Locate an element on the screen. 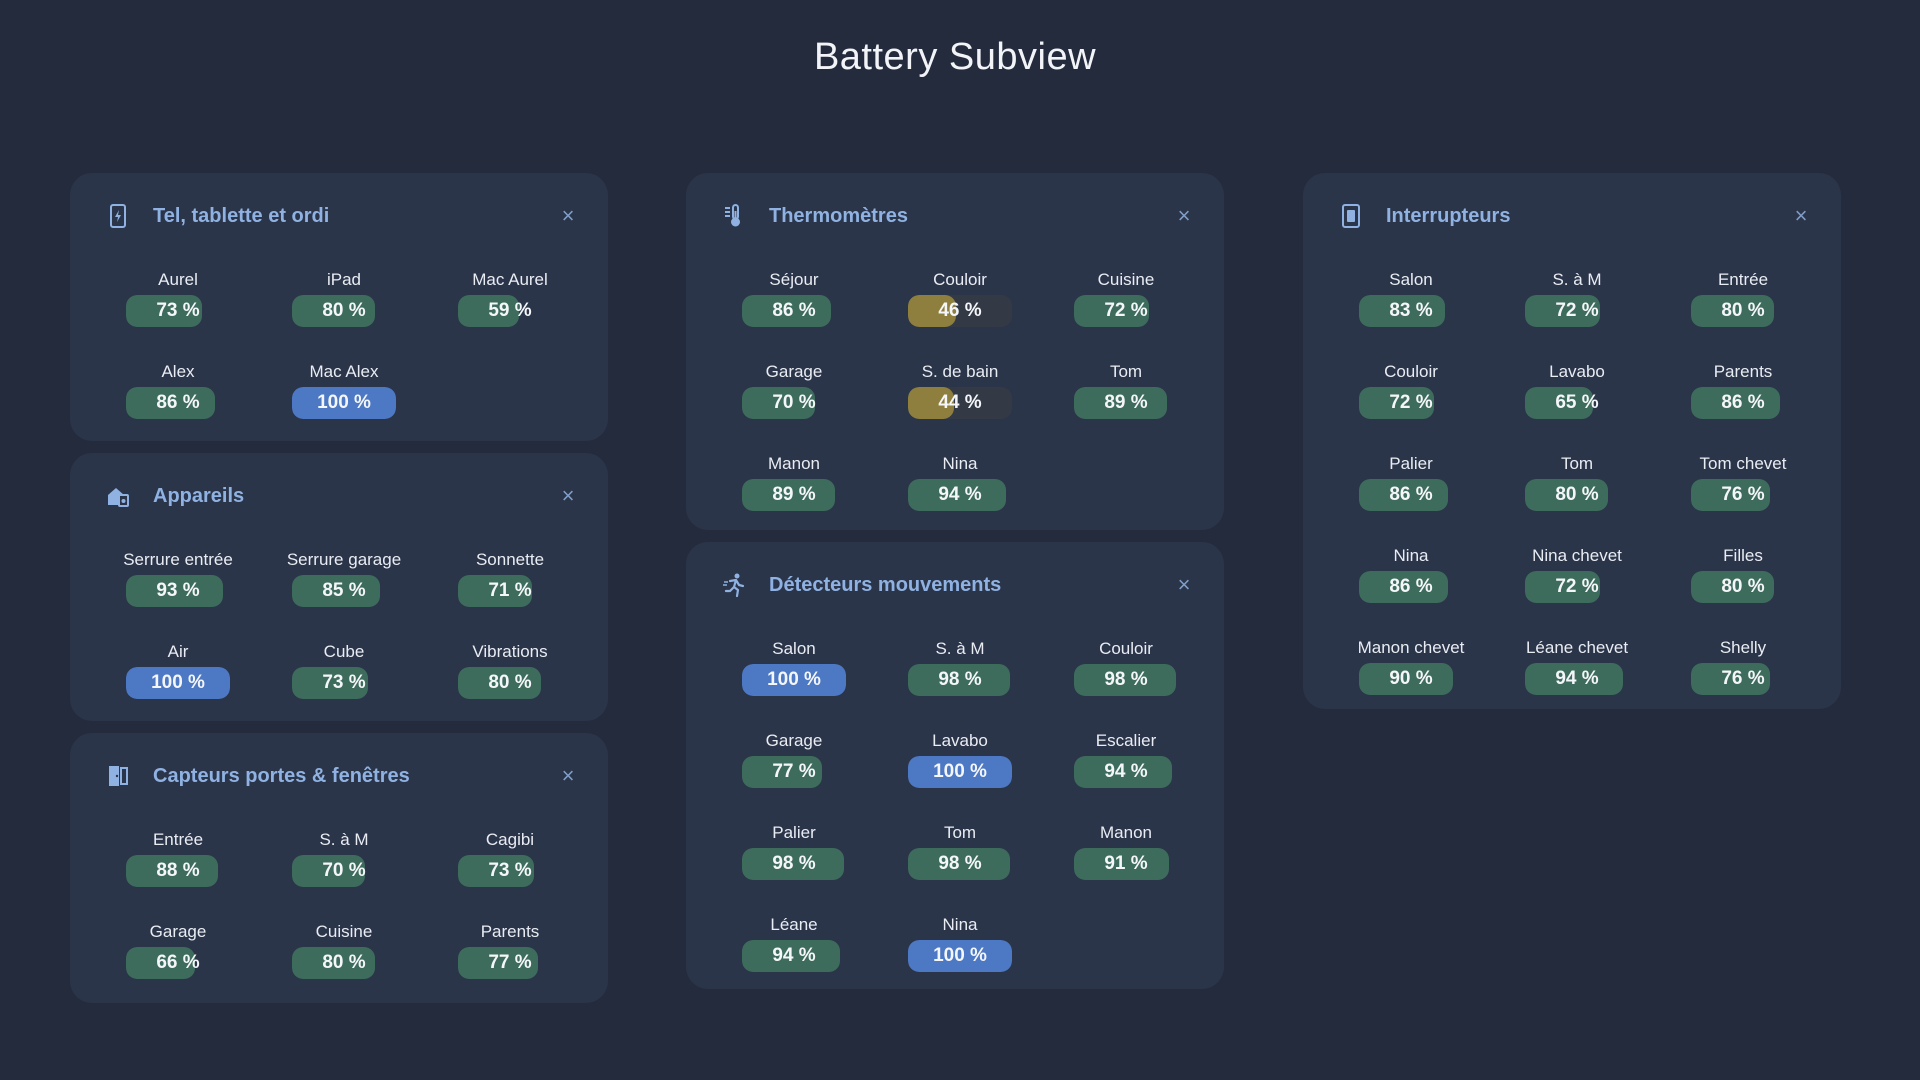  battery-item: Cagibi 73 % is located at coordinates (517, 858).